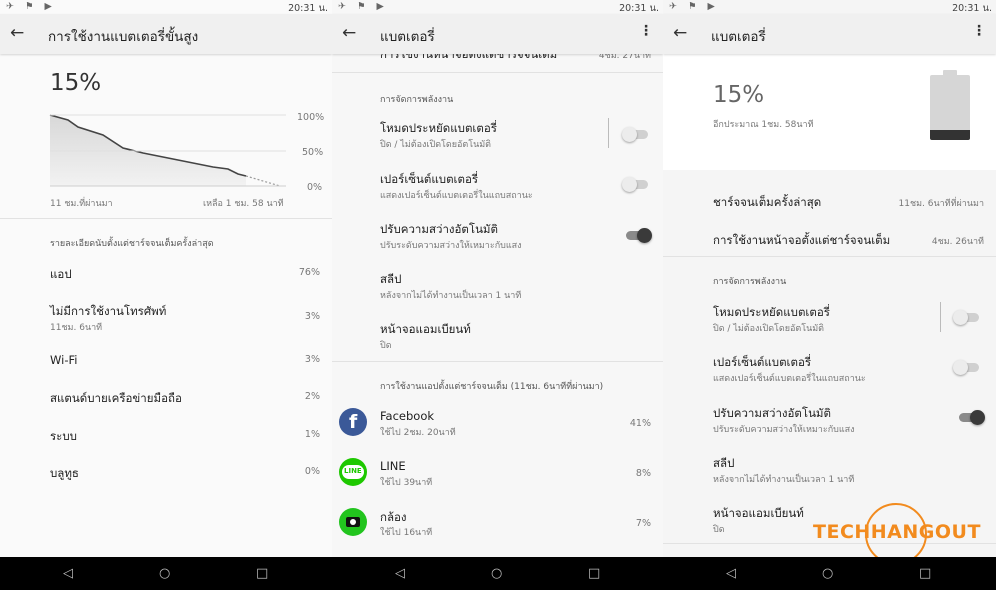 This screenshot has width=996, height=590. What do you see at coordinates (829, 112) in the screenshot?
I see `battery-header-card: 15% อีกประมาณ 1ชม. 58นาที` at bounding box center [829, 112].